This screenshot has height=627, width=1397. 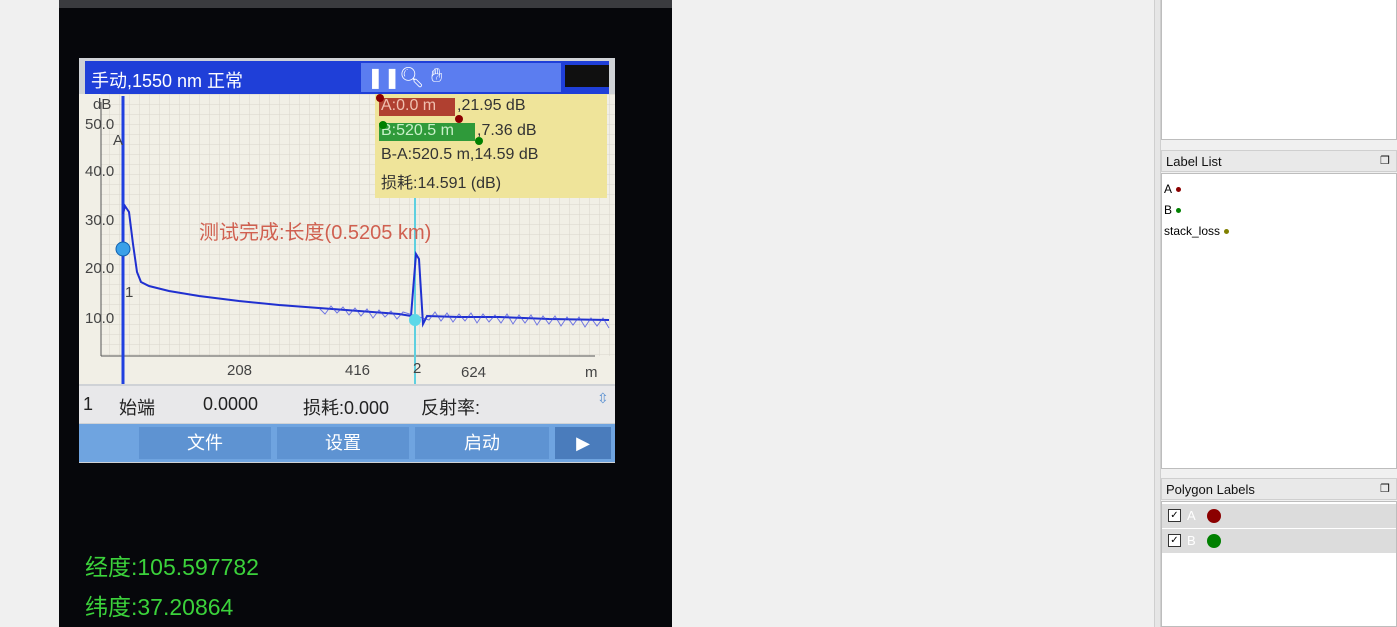 I want to click on y-tick: 10.0, so click(x=100, y=318).